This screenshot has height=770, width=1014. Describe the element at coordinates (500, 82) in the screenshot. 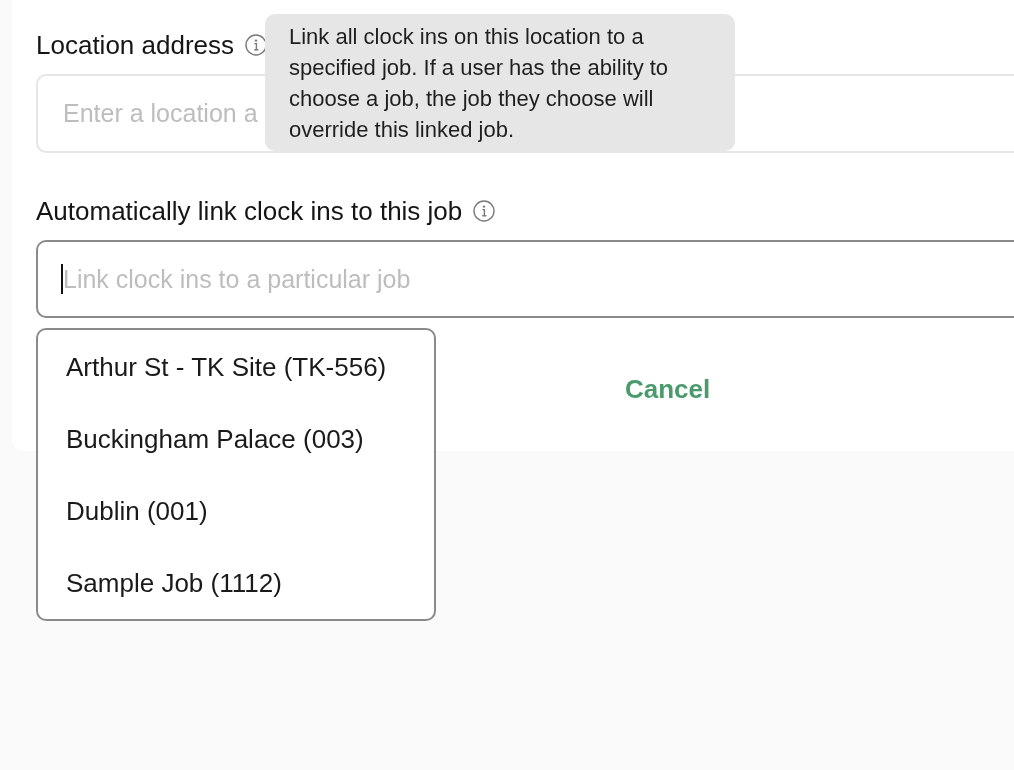

I see `info-tooltip: Link all clock ins on this location to a specified job. If a user has the ability to choose a job, the job they choose will override this linked job.` at that location.